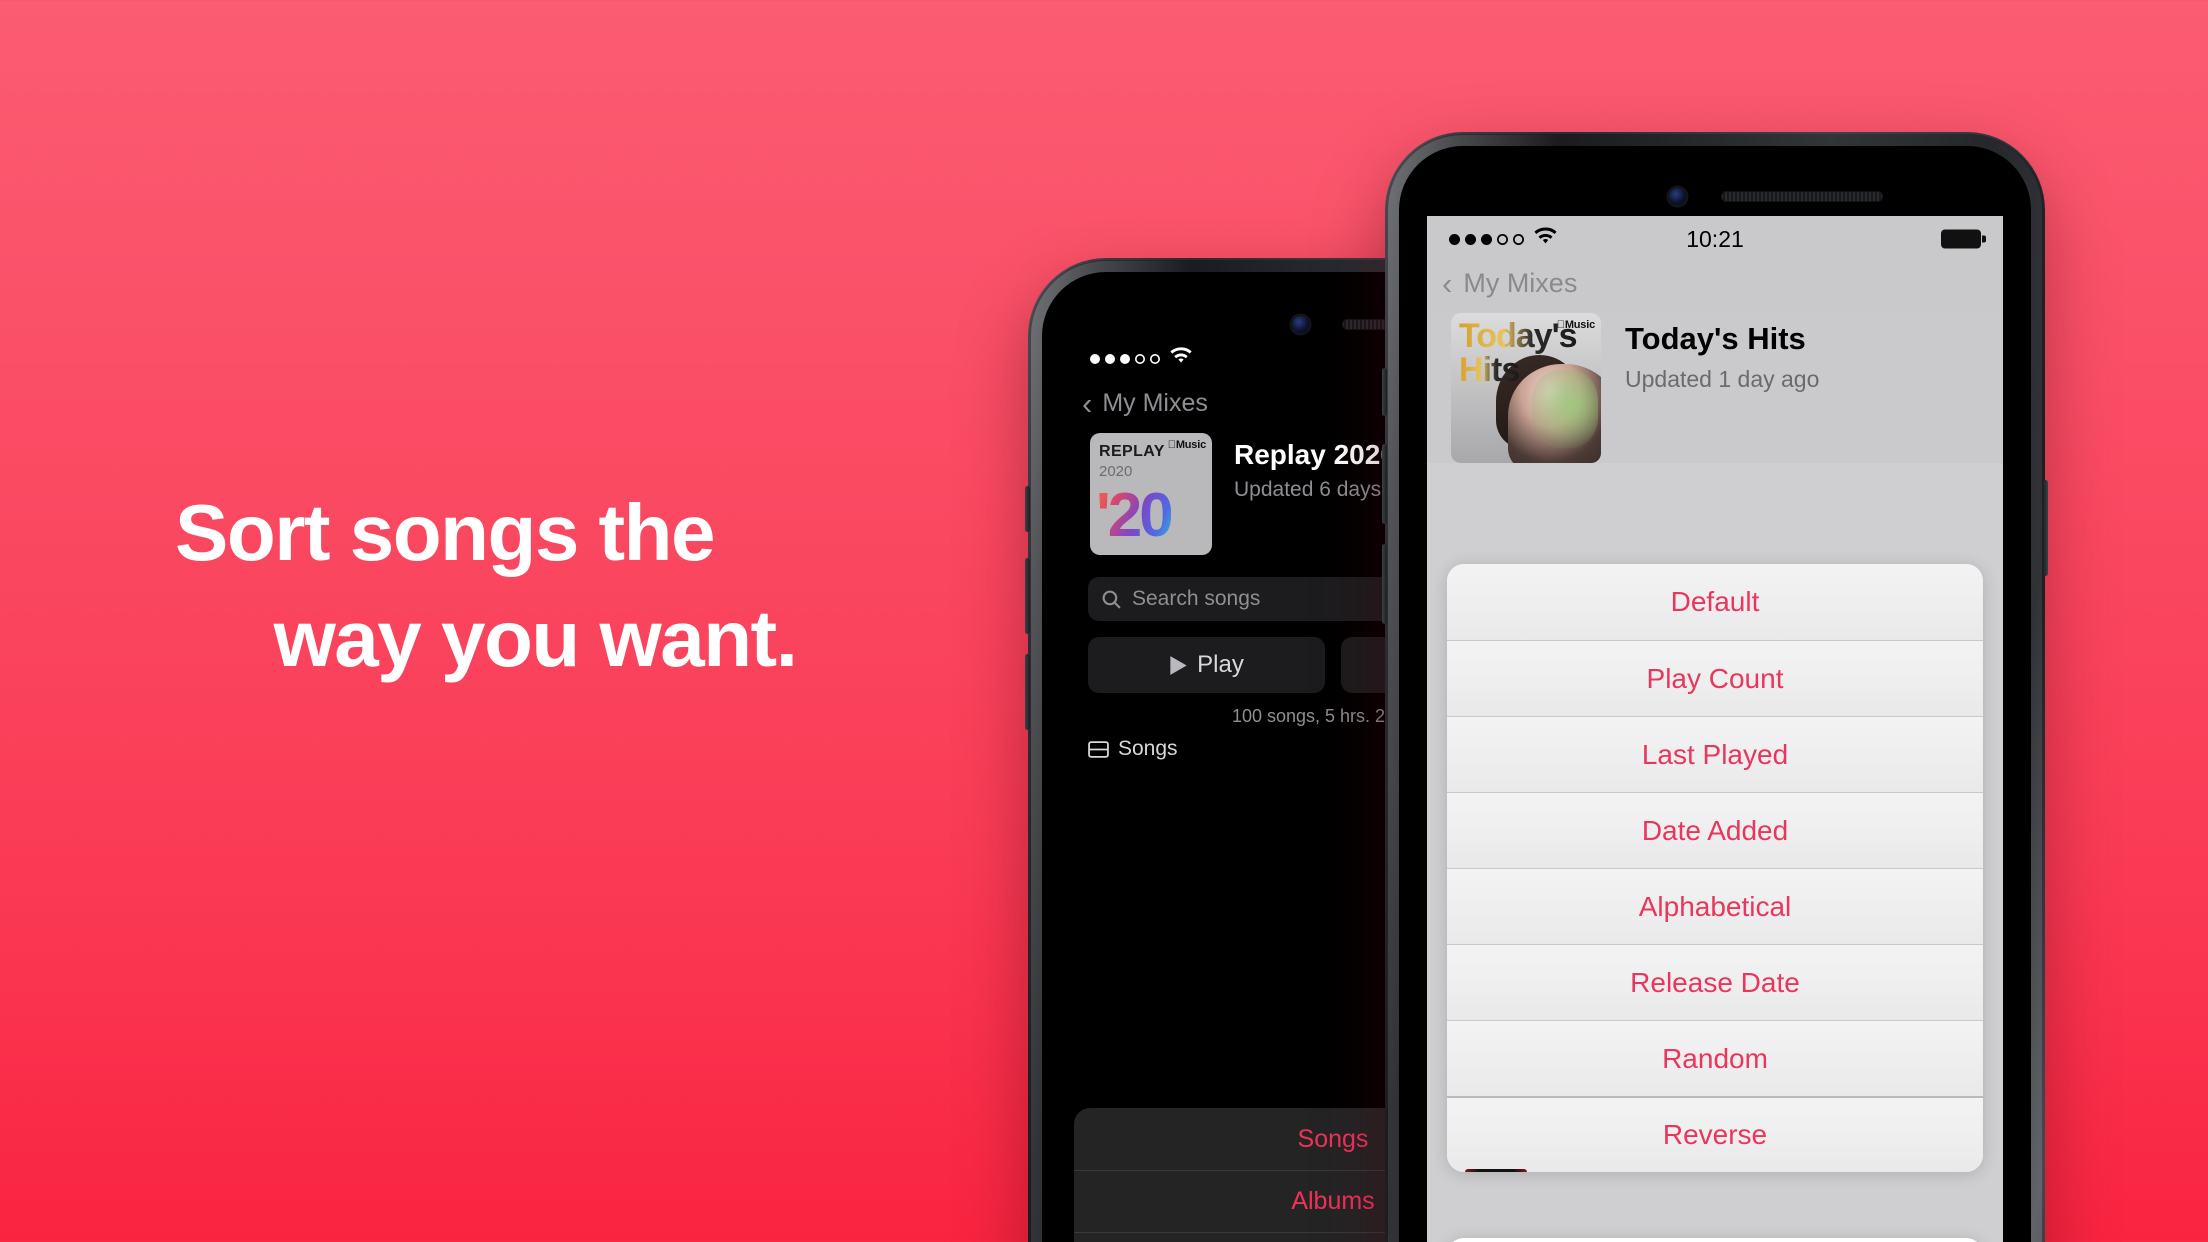  What do you see at coordinates (1565, 409) in the screenshot?
I see `artwork-green-overlay` at bounding box center [1565, 409].